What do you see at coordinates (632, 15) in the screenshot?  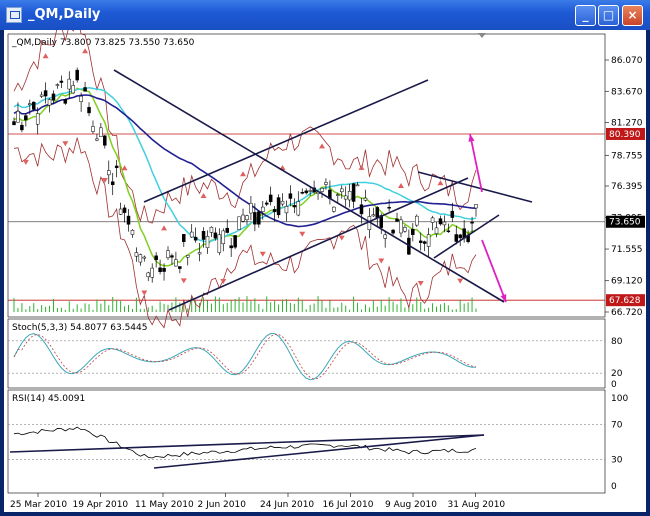 I see `close-button: ×` at bounding box center [632, 15].